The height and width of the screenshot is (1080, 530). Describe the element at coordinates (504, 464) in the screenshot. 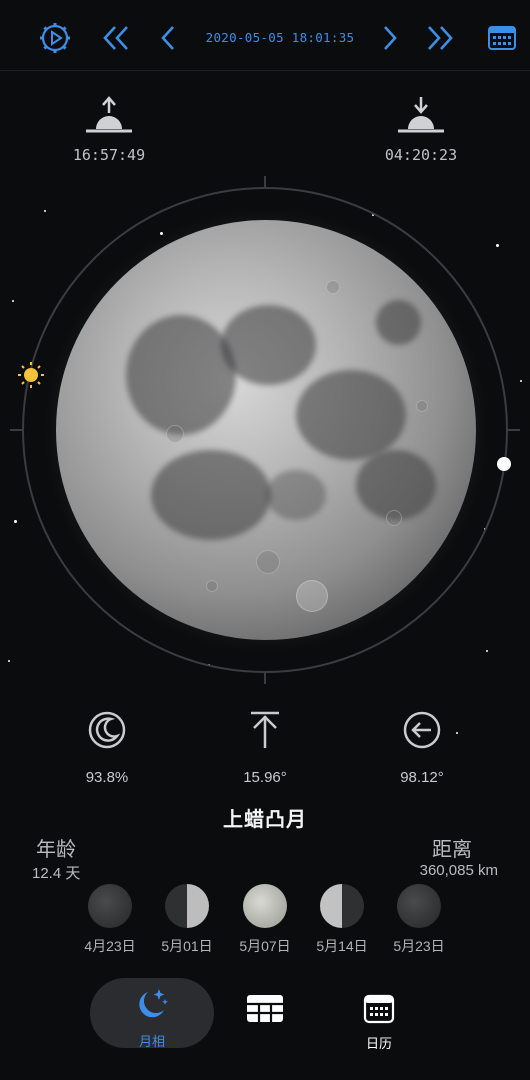

I see `moon-position-dot` at that location.